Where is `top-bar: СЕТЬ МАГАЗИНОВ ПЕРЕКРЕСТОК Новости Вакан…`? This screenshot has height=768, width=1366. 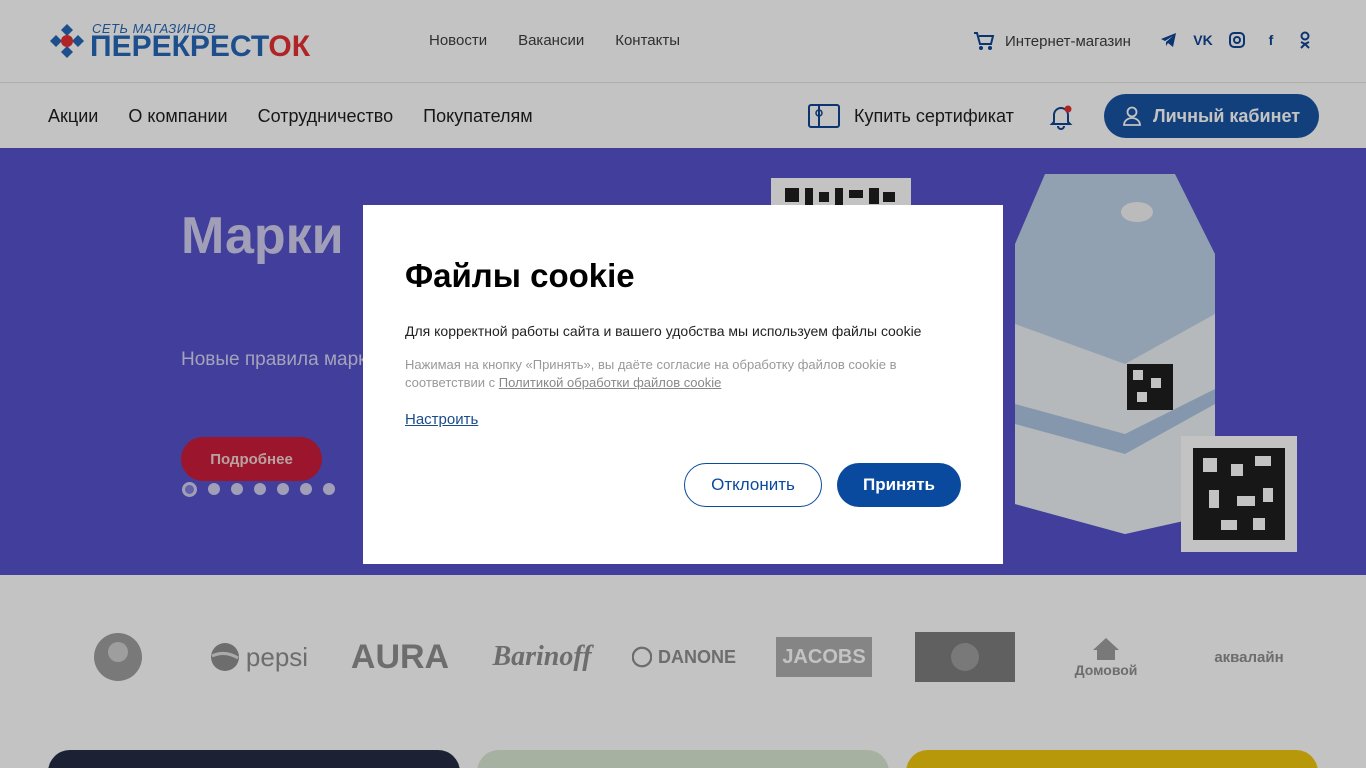
top-bar: СЕТЬ МАГАЗИНОВ ПЕРЕКРЕСТОК Новости Вакан… is located at coordinates (683, 41).